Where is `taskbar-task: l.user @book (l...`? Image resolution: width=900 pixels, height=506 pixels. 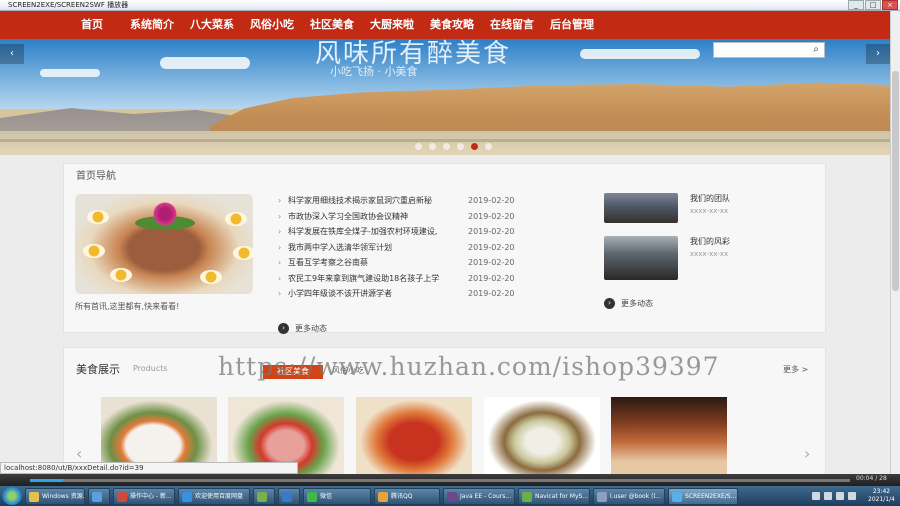 taskbar-task: l.user @book (l... is located at coordinates (629, 496).